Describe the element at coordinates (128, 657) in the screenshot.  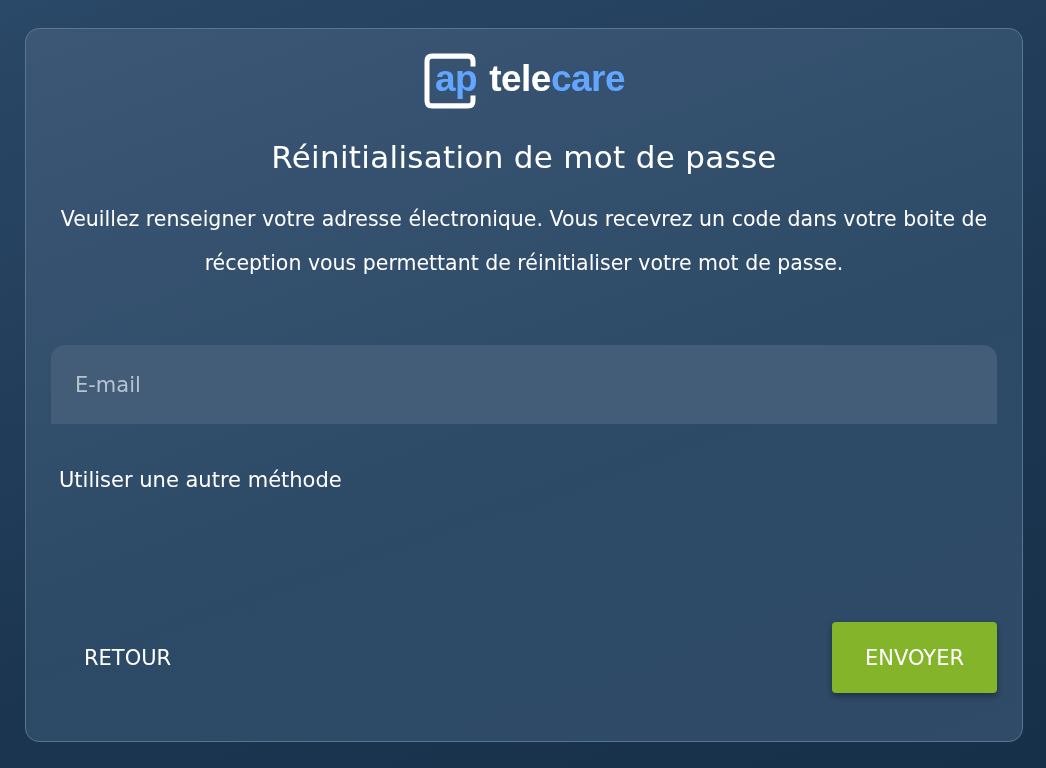
I see `back-button: RETOUR` at that location.